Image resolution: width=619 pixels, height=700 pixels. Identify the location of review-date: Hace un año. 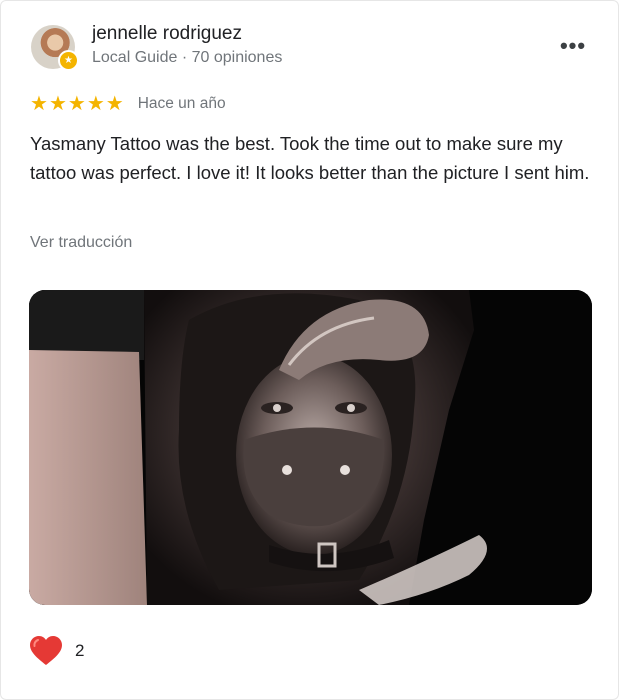
(181, 103).